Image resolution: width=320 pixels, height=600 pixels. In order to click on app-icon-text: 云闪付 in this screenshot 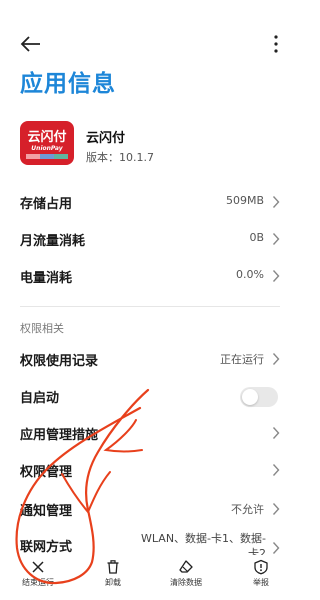, I will do `click(47, 137)`.